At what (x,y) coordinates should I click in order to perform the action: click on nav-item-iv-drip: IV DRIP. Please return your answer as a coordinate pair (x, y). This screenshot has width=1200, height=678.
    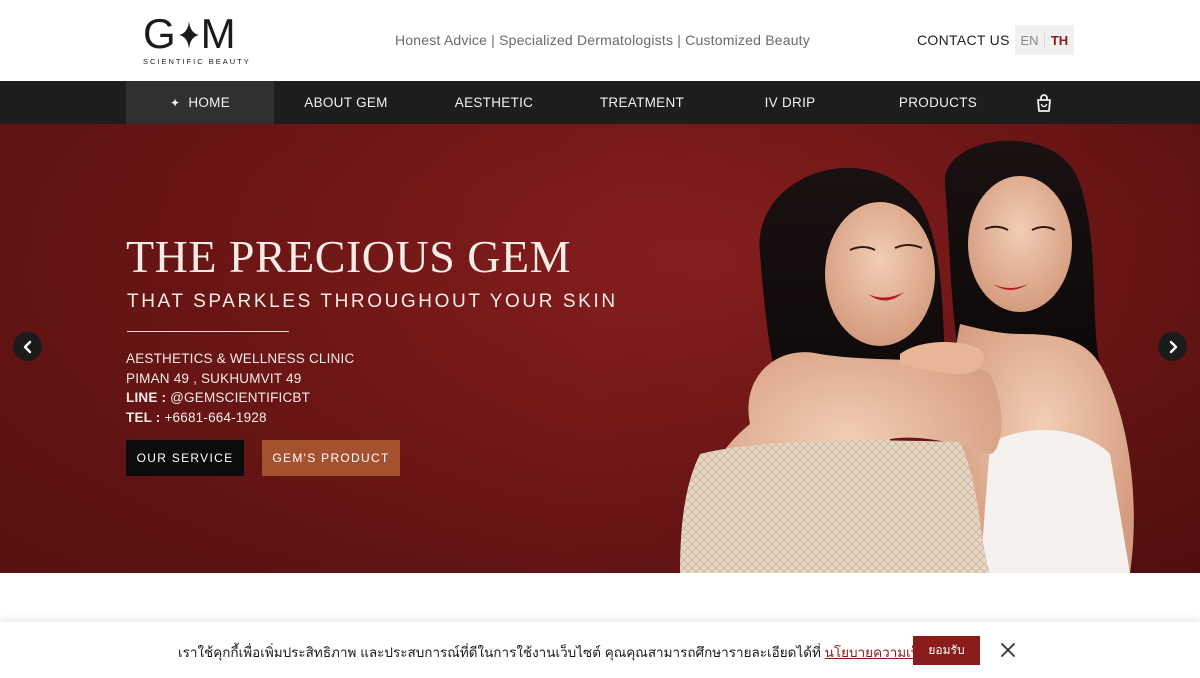
    Looking at the image, I should click on (790, 102).